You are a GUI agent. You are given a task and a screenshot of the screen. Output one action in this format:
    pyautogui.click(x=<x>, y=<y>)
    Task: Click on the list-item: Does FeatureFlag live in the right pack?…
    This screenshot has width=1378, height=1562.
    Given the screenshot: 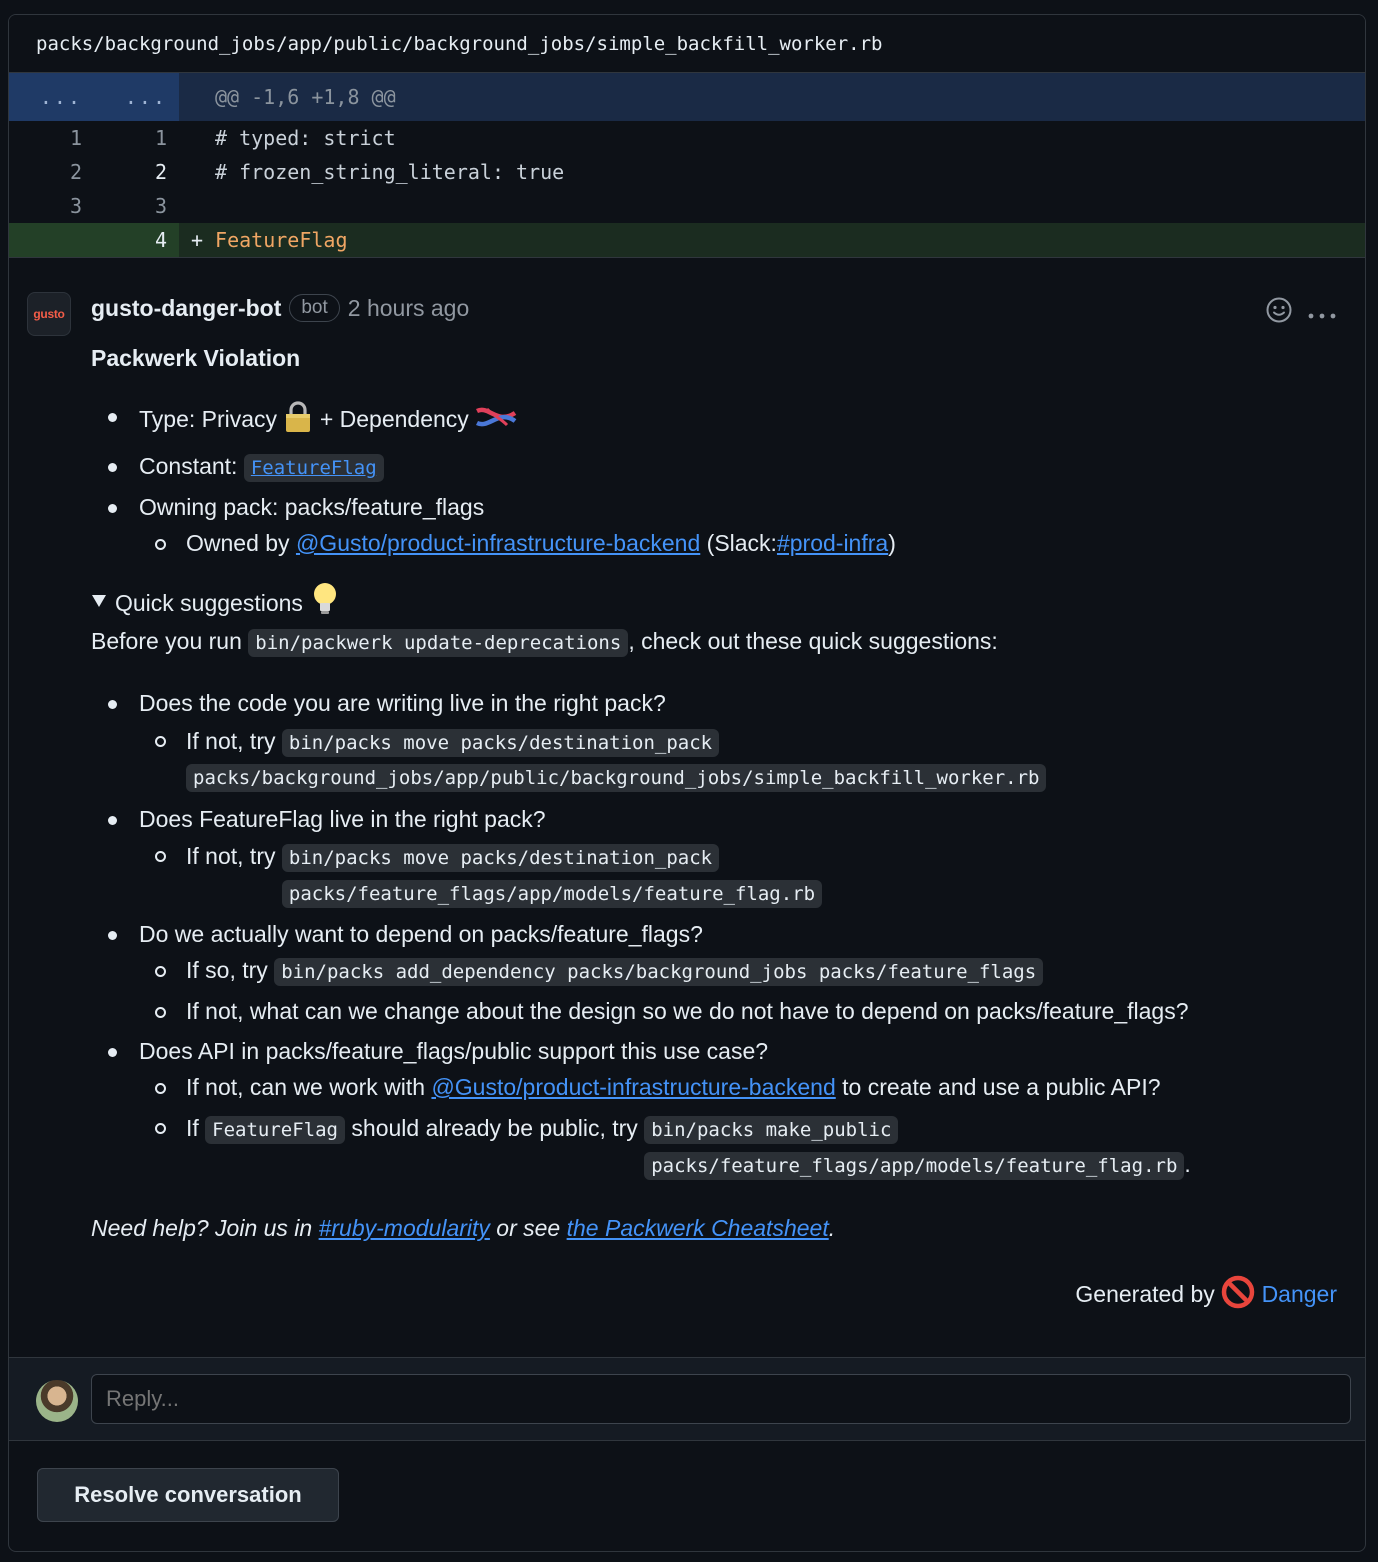 What is the action you would take?
    pyautogui.click(x=722, y=856)
    